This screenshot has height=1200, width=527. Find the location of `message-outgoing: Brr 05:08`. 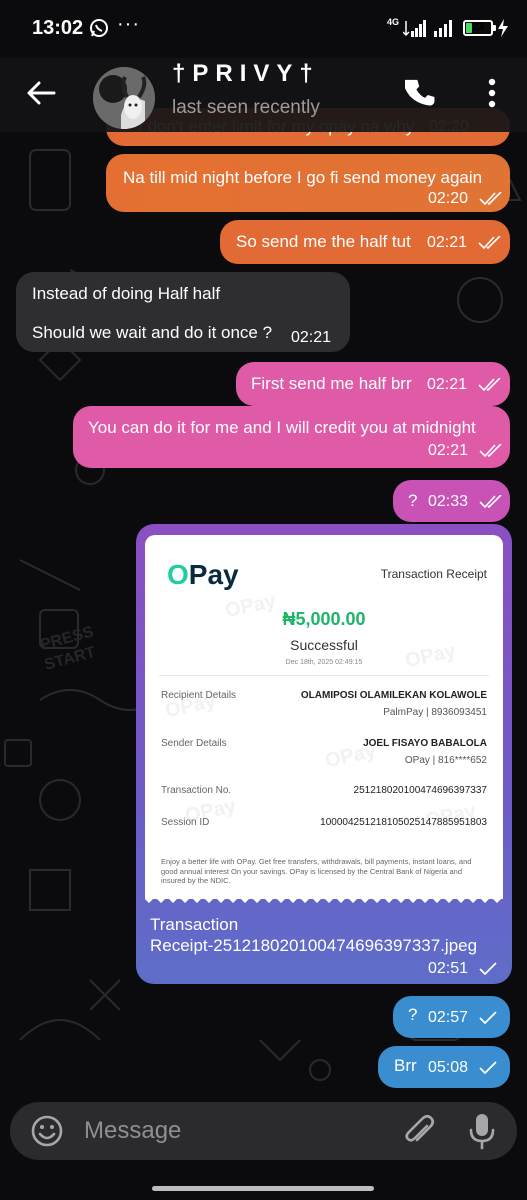

message-outgoing: Brr 05:08 is located at coordinates (444, 1067).